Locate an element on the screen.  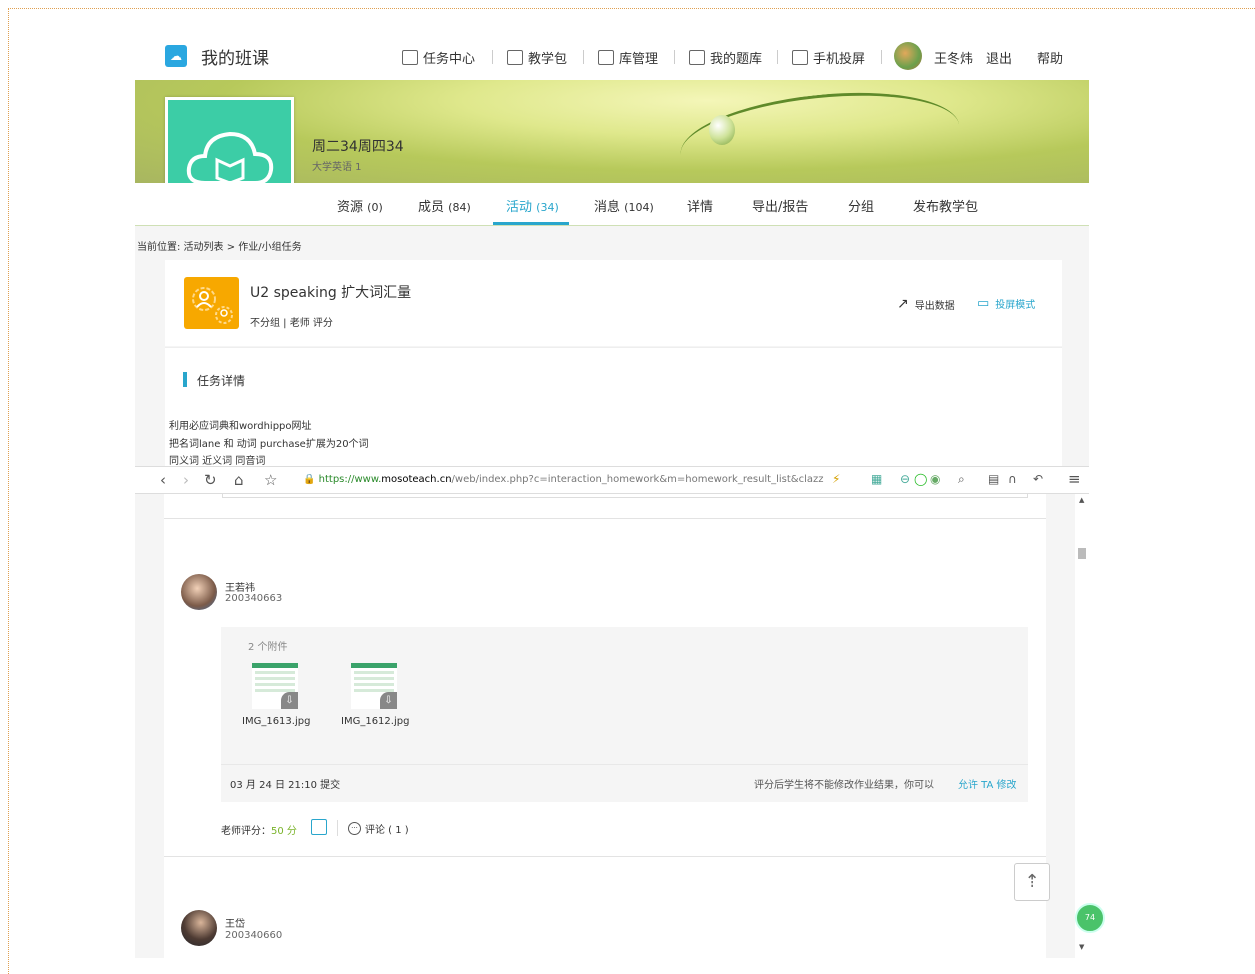
group-task-icon is located at coordinates (211, 303).